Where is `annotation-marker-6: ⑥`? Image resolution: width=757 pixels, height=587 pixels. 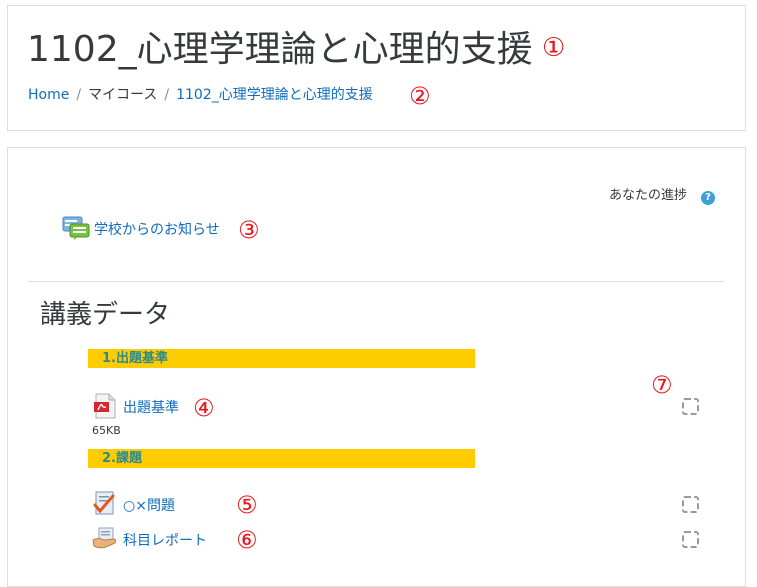
annotation-marker-6: ⑥ is located at coordinates (247, 540).